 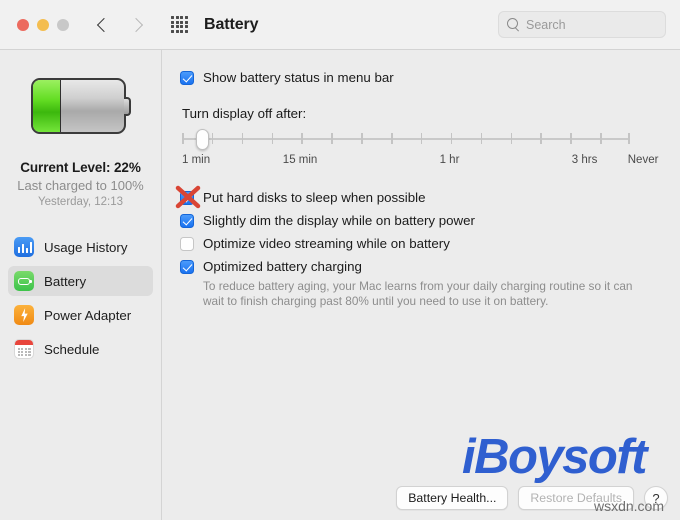 What do you see at coordinates (513, 24) in the screenshot?
I see `search-icon` at bounding box center [513, 24].